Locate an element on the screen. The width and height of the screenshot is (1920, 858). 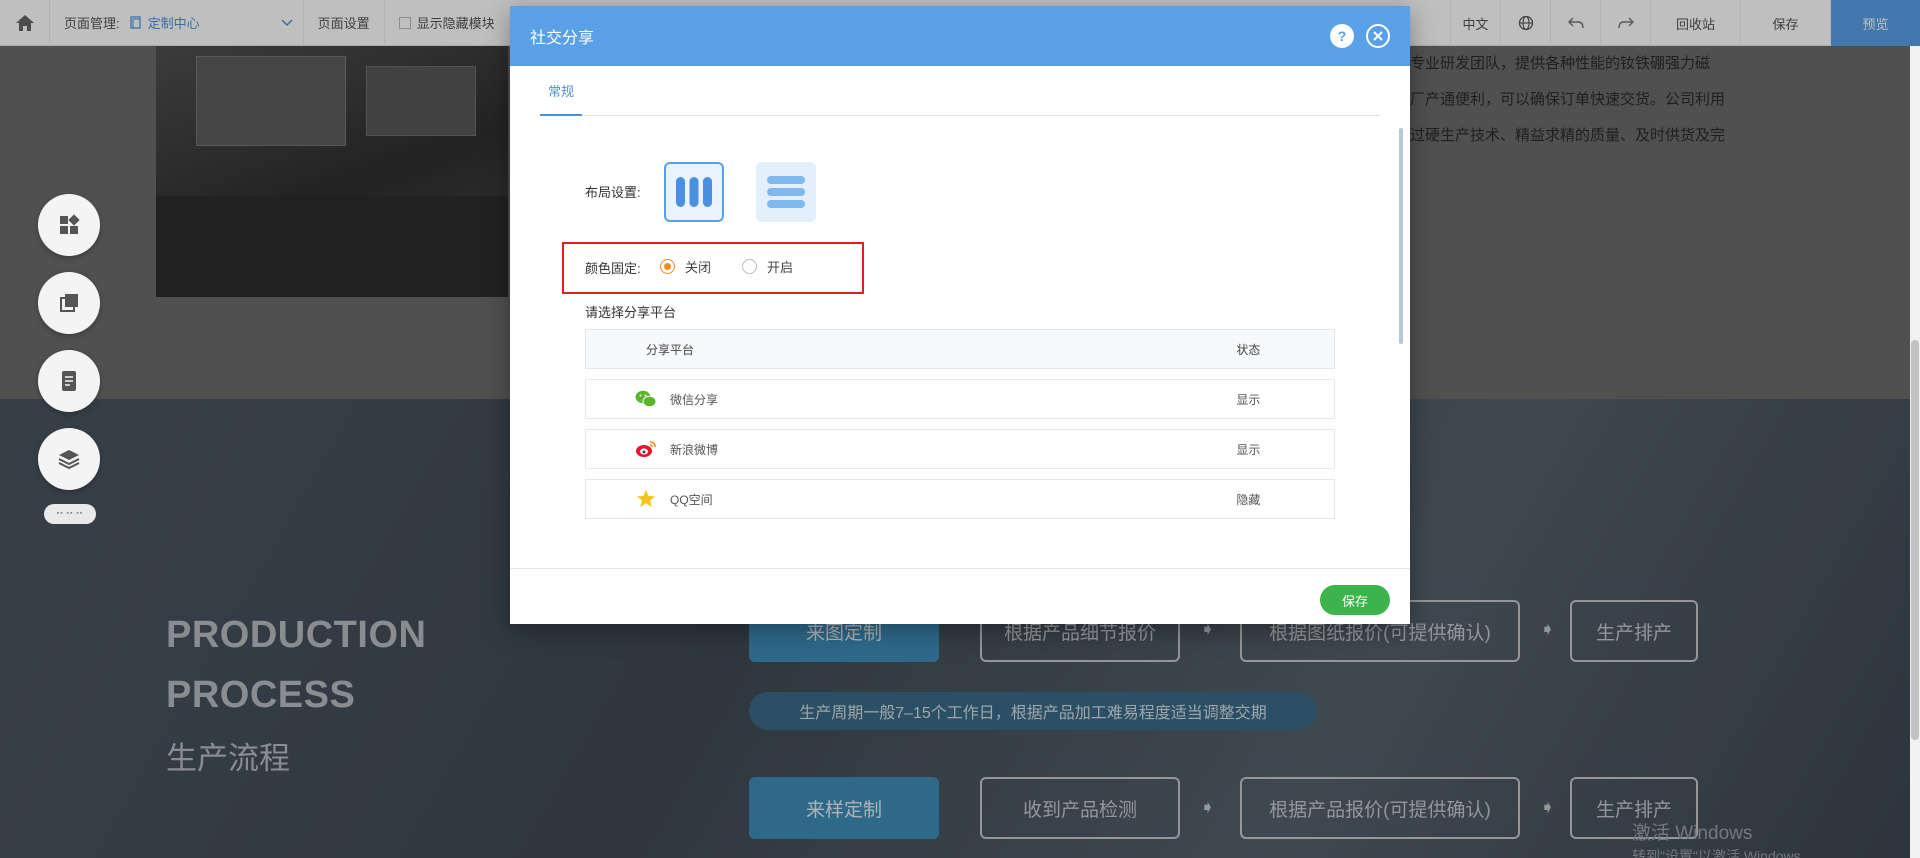
wechat-icon is located at coordinates (646, 399).